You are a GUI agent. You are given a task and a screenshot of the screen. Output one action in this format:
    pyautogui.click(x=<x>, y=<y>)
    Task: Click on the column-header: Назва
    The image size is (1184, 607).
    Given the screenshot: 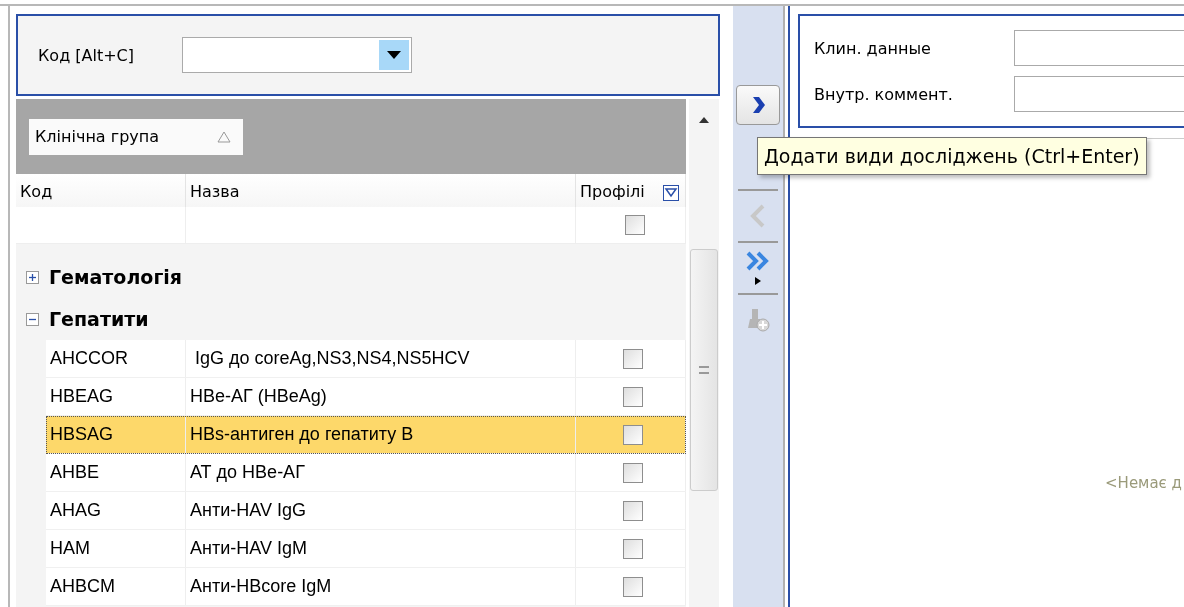 What is the action you would take?
    pyautogui.click(x=381, y=190)
    